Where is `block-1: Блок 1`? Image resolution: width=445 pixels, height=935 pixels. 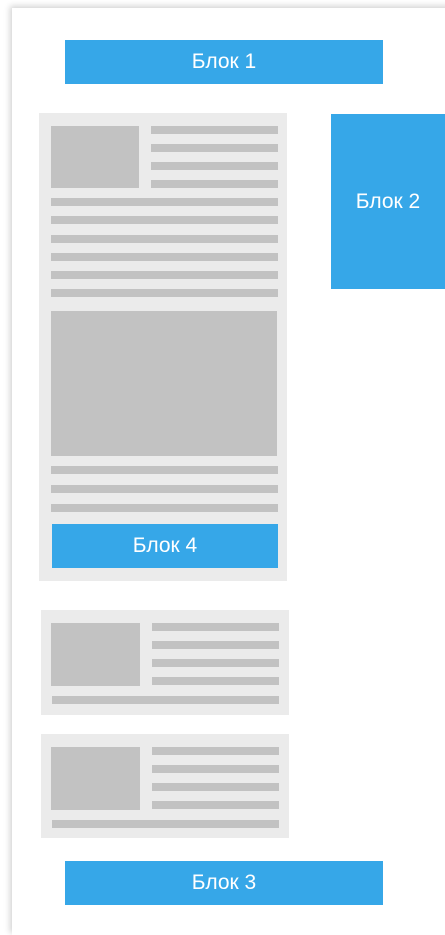 block-1: Блок 1 is located at coordinates (224, 62).